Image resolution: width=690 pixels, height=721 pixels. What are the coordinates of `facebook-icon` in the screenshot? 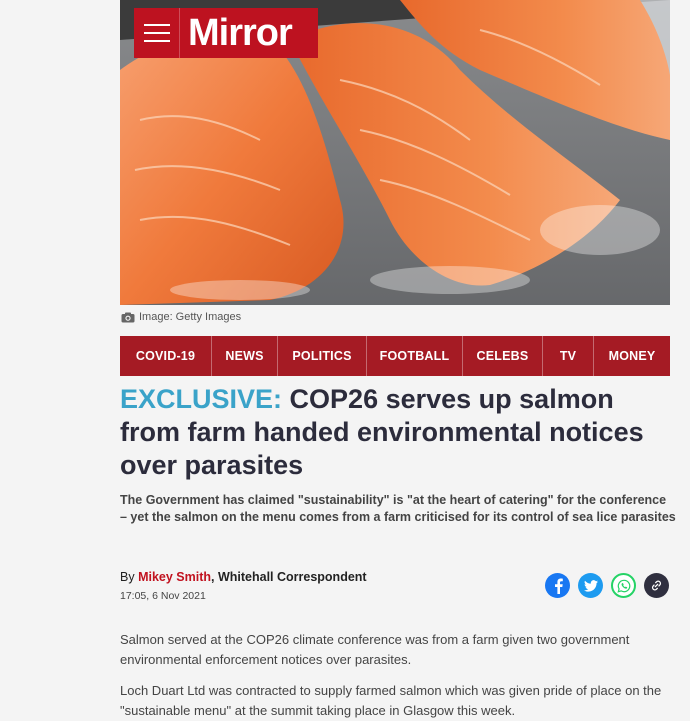 It's located at (558, 586).